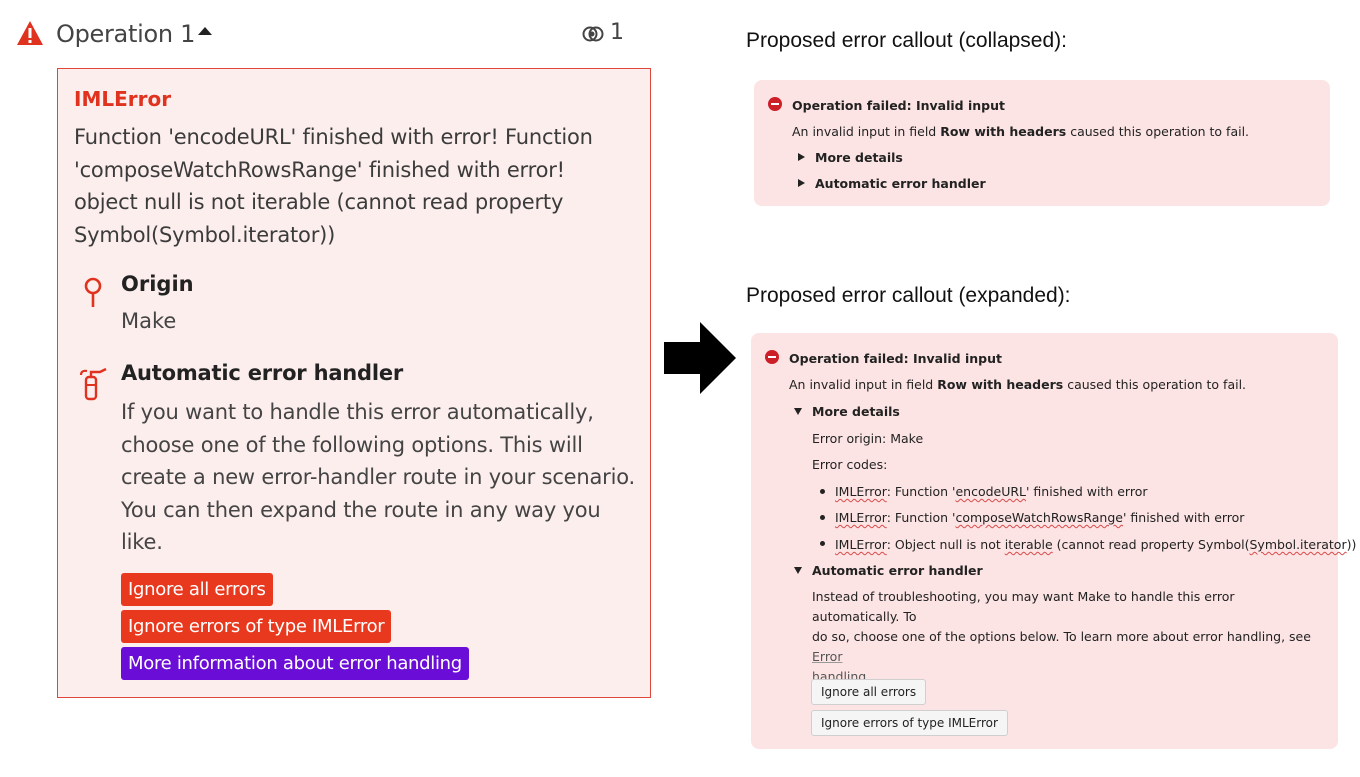 The image size is (1360, 777). I want to click on caret-up-icon, so click(205, 31).